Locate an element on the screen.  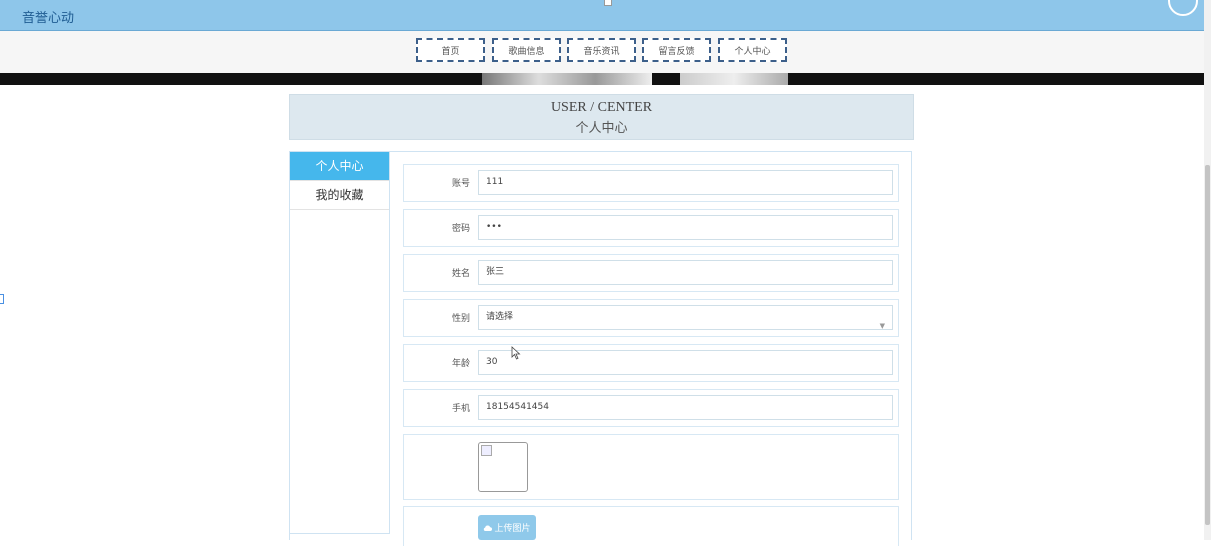
chevron-down-icon: ▼ is located at coordinates (882, 326).